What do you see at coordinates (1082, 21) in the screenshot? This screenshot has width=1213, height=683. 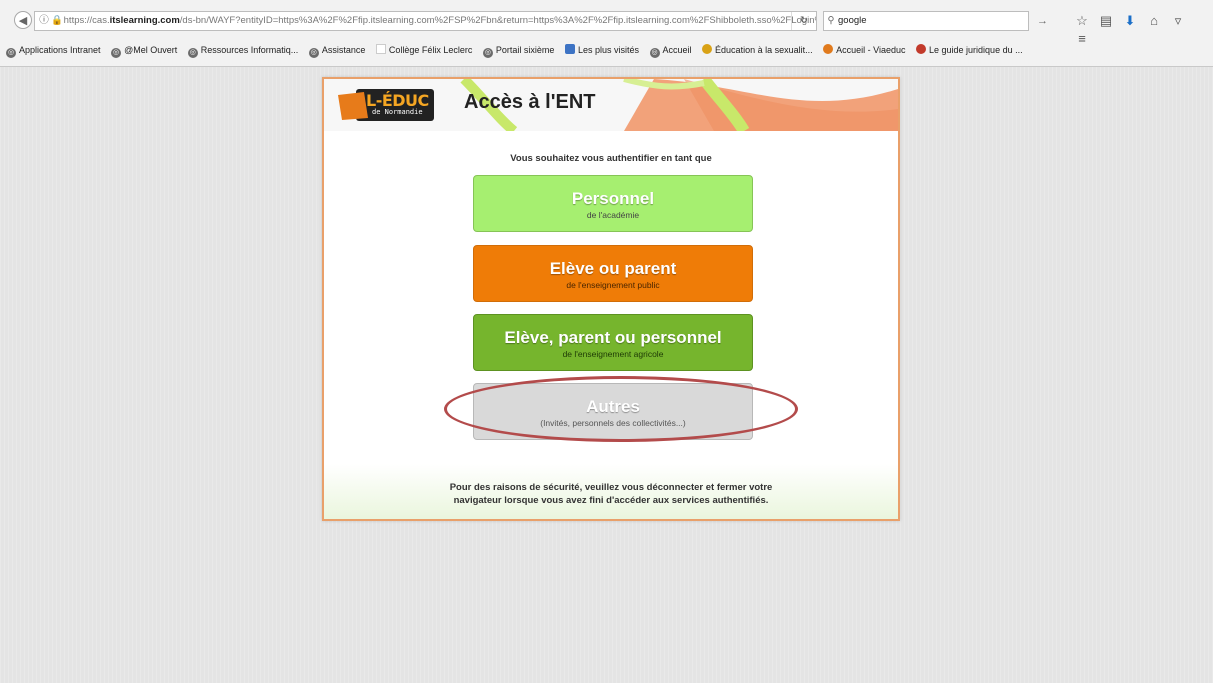 I see `star-icon: ☆` at bounding box center [1082, 21].